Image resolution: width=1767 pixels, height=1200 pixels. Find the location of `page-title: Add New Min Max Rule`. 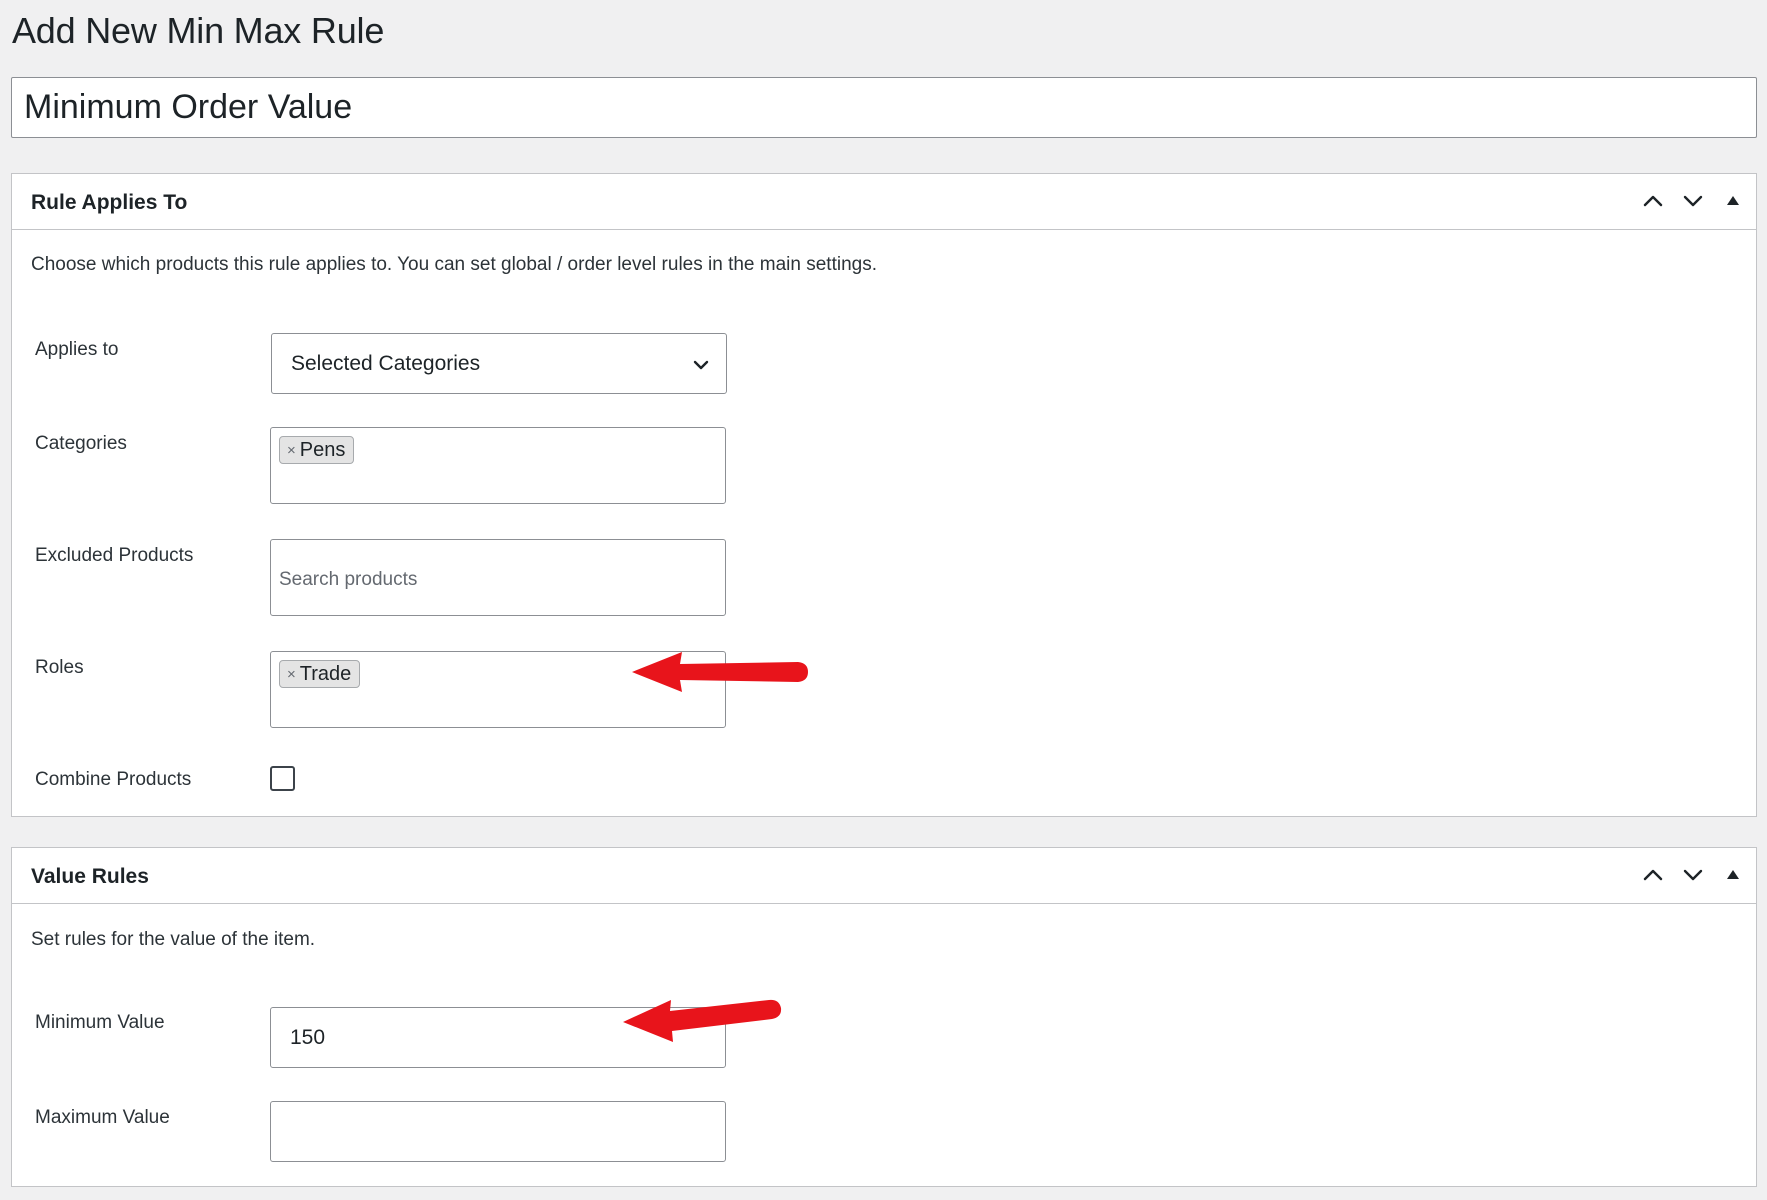

page-title: Add New Min Max Rule is located at coordinates (198, 30).